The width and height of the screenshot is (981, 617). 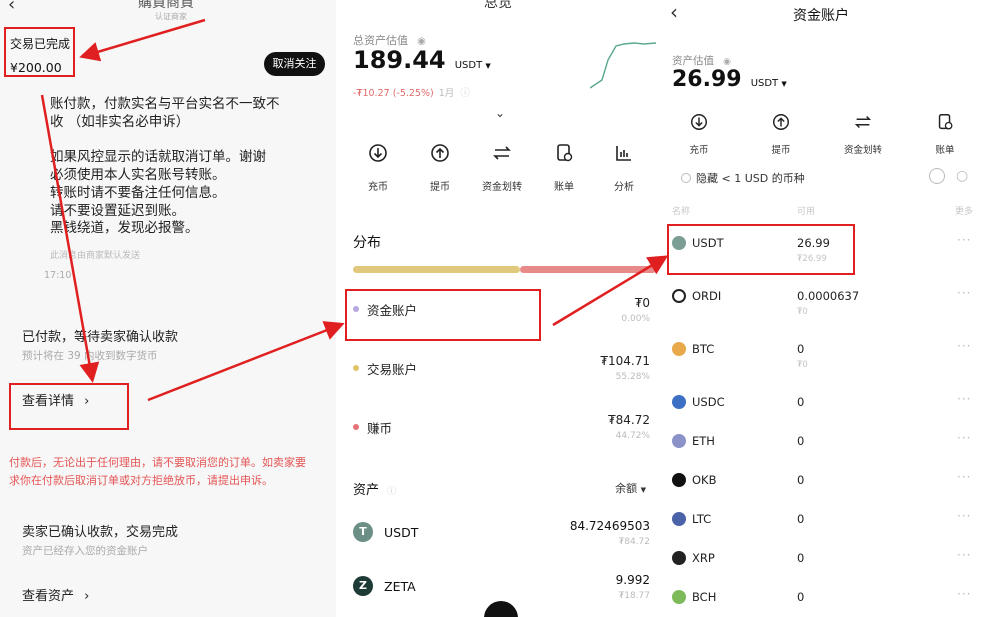 I want to click on analysis-button: 分析, so click(x=624, y=167).